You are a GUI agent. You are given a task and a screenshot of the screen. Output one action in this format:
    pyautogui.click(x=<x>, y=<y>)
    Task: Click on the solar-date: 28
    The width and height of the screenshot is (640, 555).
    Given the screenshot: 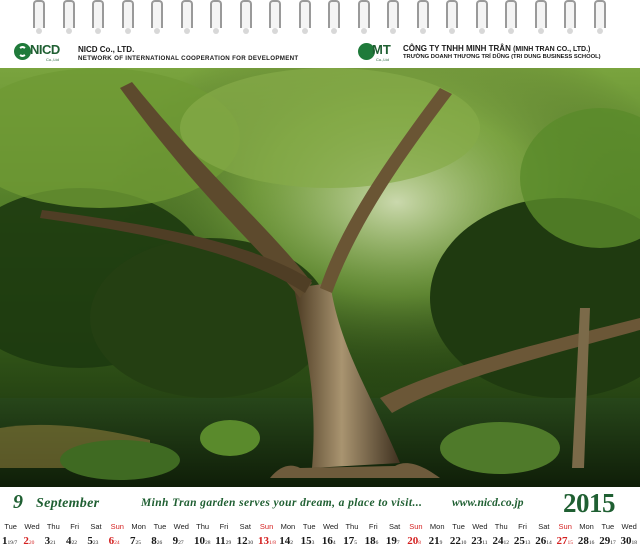 What is the action you would take?
    pyautogui.click(x=583, y=541)
    